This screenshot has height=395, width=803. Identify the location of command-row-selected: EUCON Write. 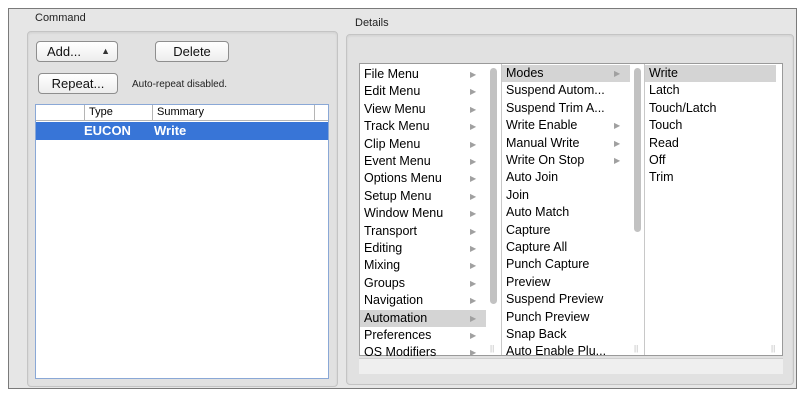
(182, 131).